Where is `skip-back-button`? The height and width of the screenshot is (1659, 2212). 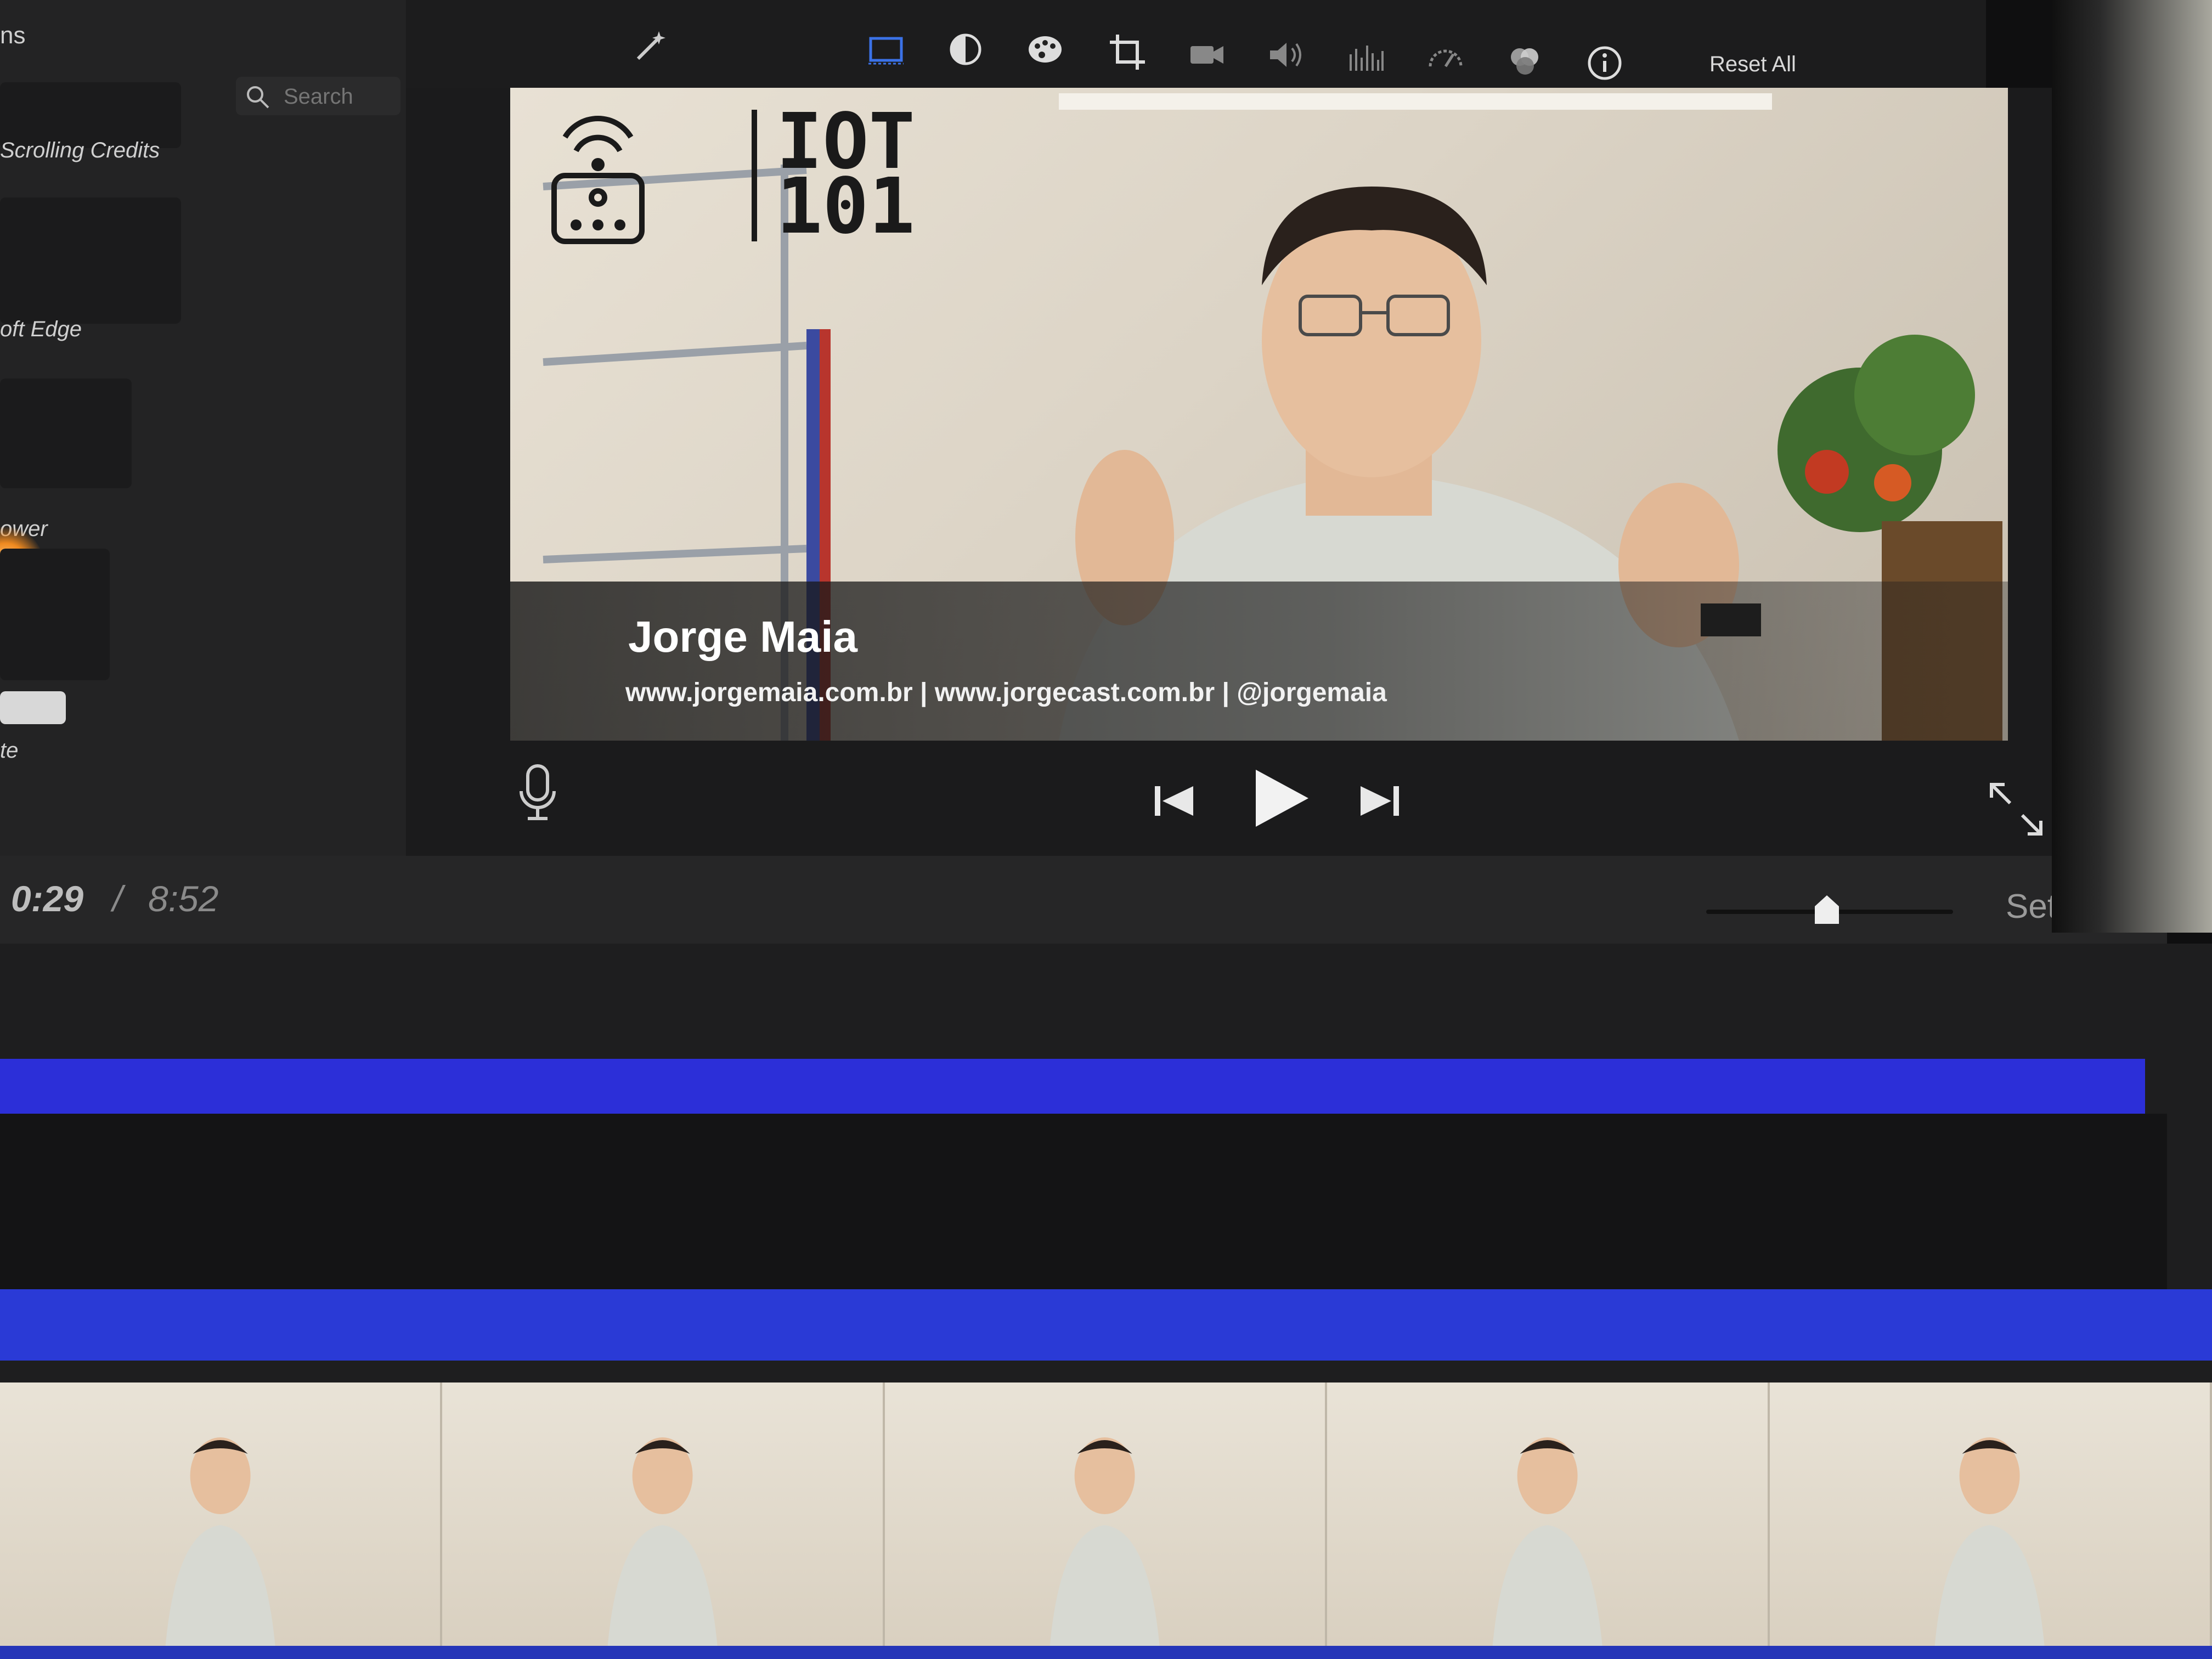
skip-back-button is located at coordinates (1174, 801).